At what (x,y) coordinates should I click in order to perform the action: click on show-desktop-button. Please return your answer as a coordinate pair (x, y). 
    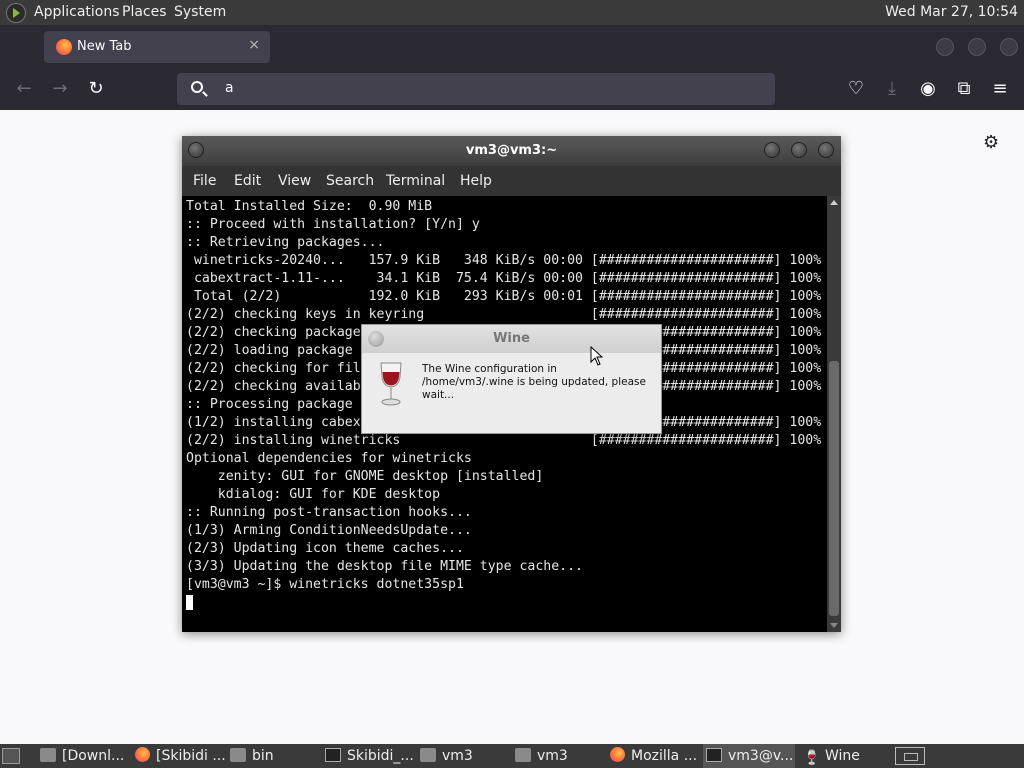
    Looking at the image, I should click on (11, 756).